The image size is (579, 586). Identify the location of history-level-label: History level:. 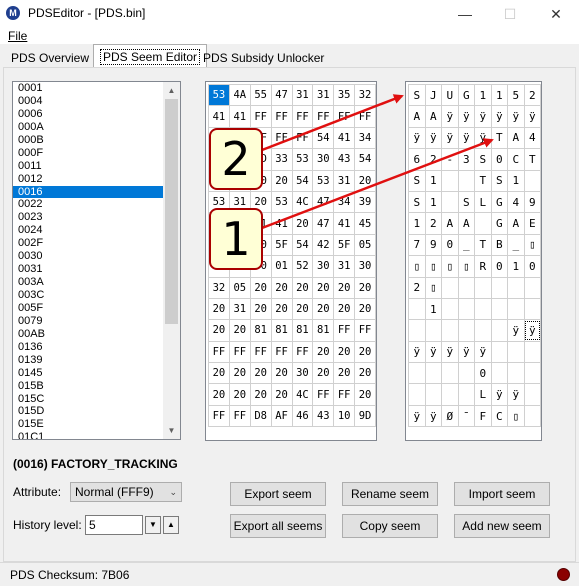
(47, 525).